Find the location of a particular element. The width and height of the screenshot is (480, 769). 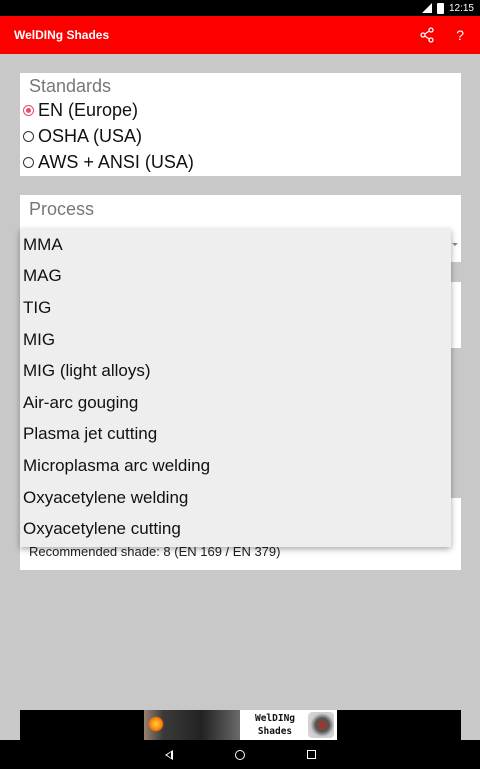

dropdown-item-mag: MAG is located at coordinates (235, 277).